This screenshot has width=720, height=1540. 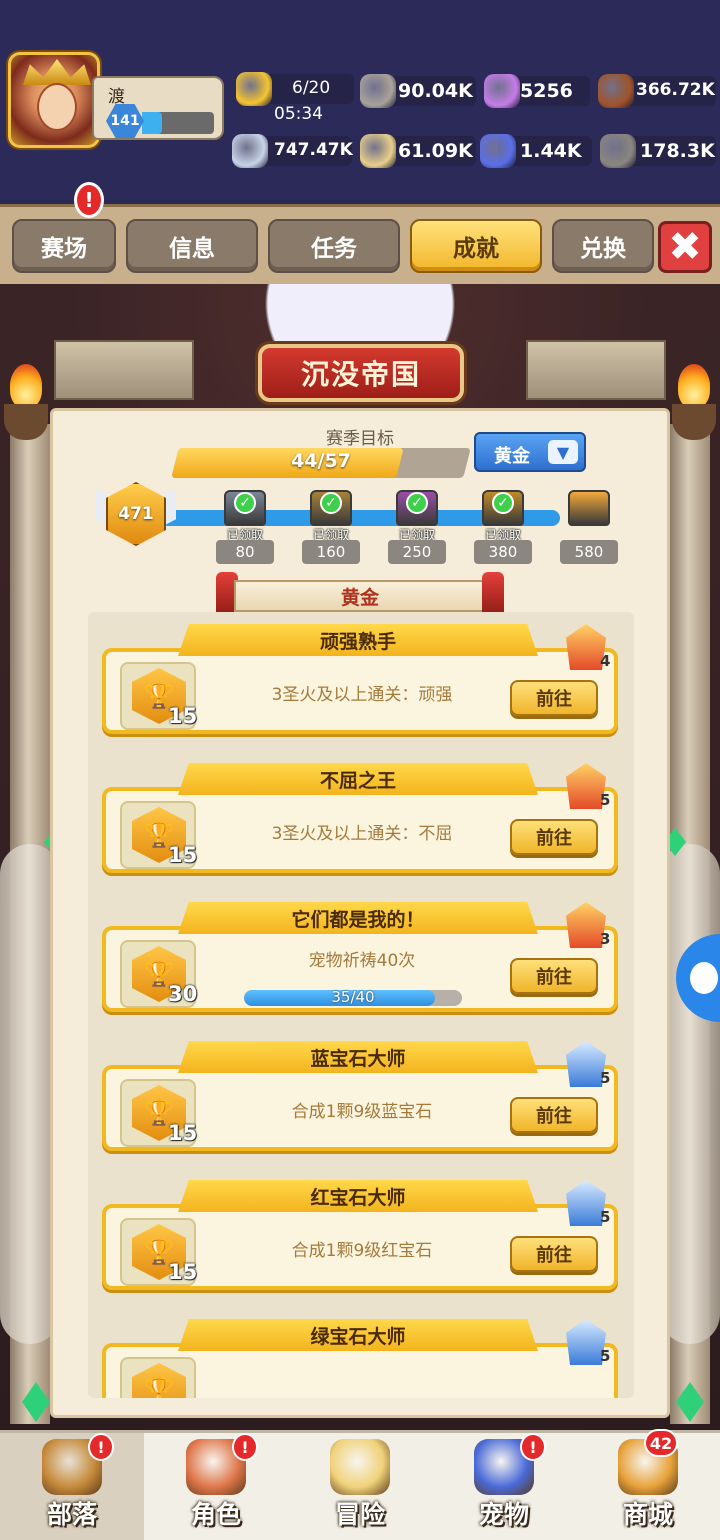 I want to click on wood-value: 366.72K, so click(x=675, y=90).